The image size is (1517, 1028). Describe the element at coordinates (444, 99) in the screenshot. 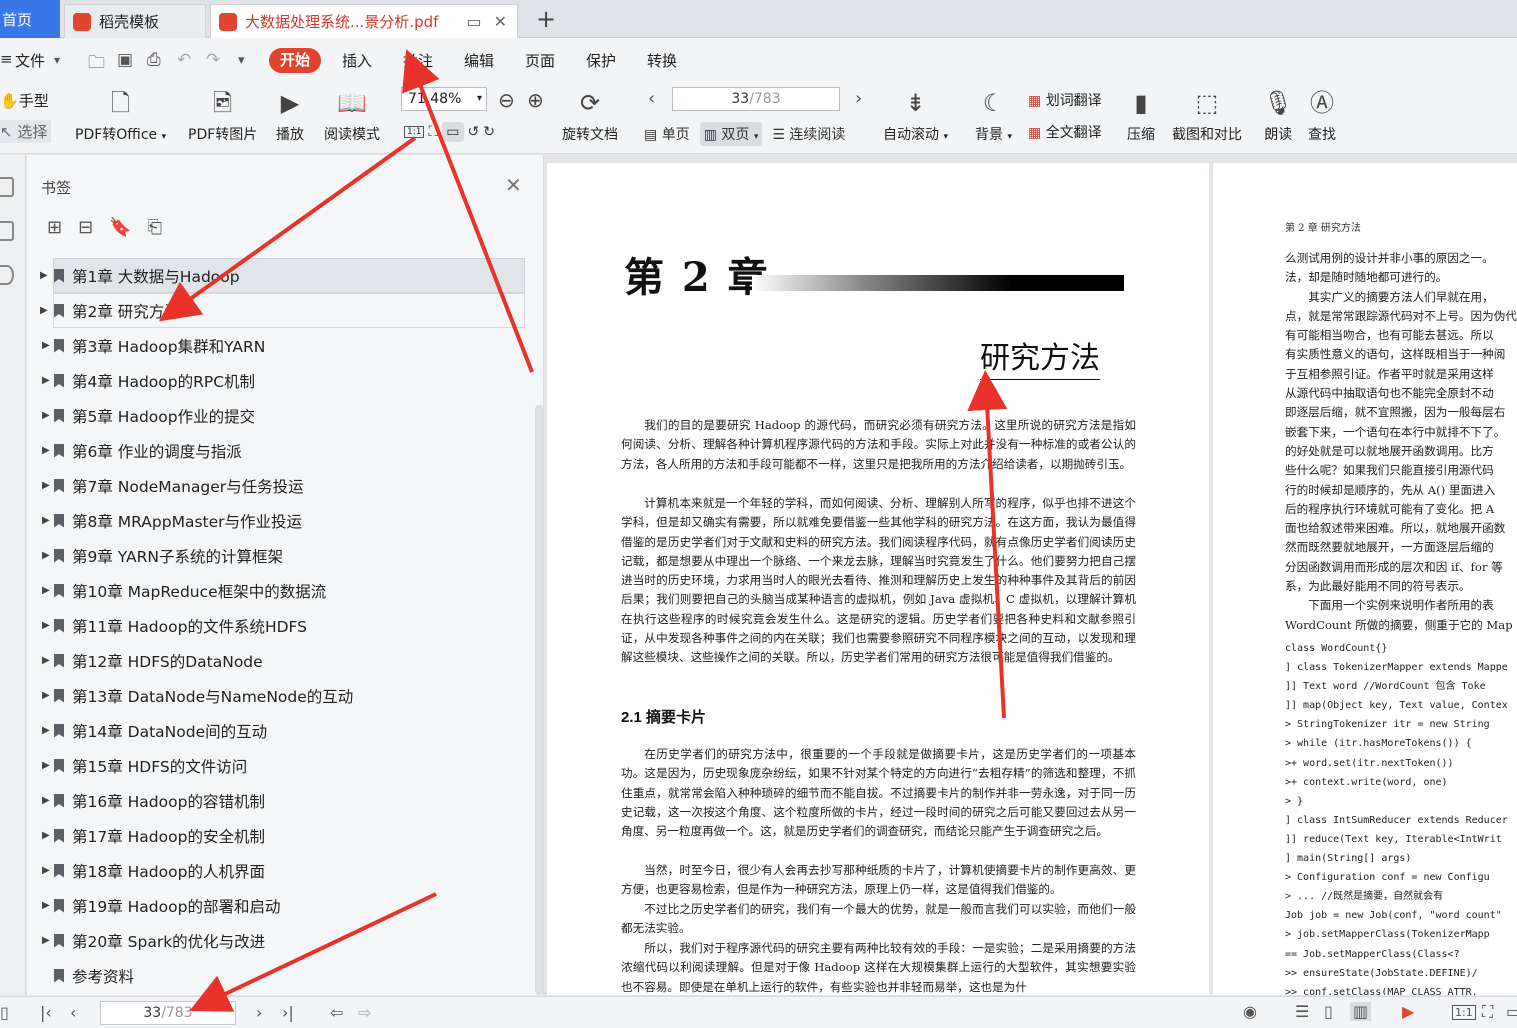

I see `zoom-select: 71.48% ▾` at that location.